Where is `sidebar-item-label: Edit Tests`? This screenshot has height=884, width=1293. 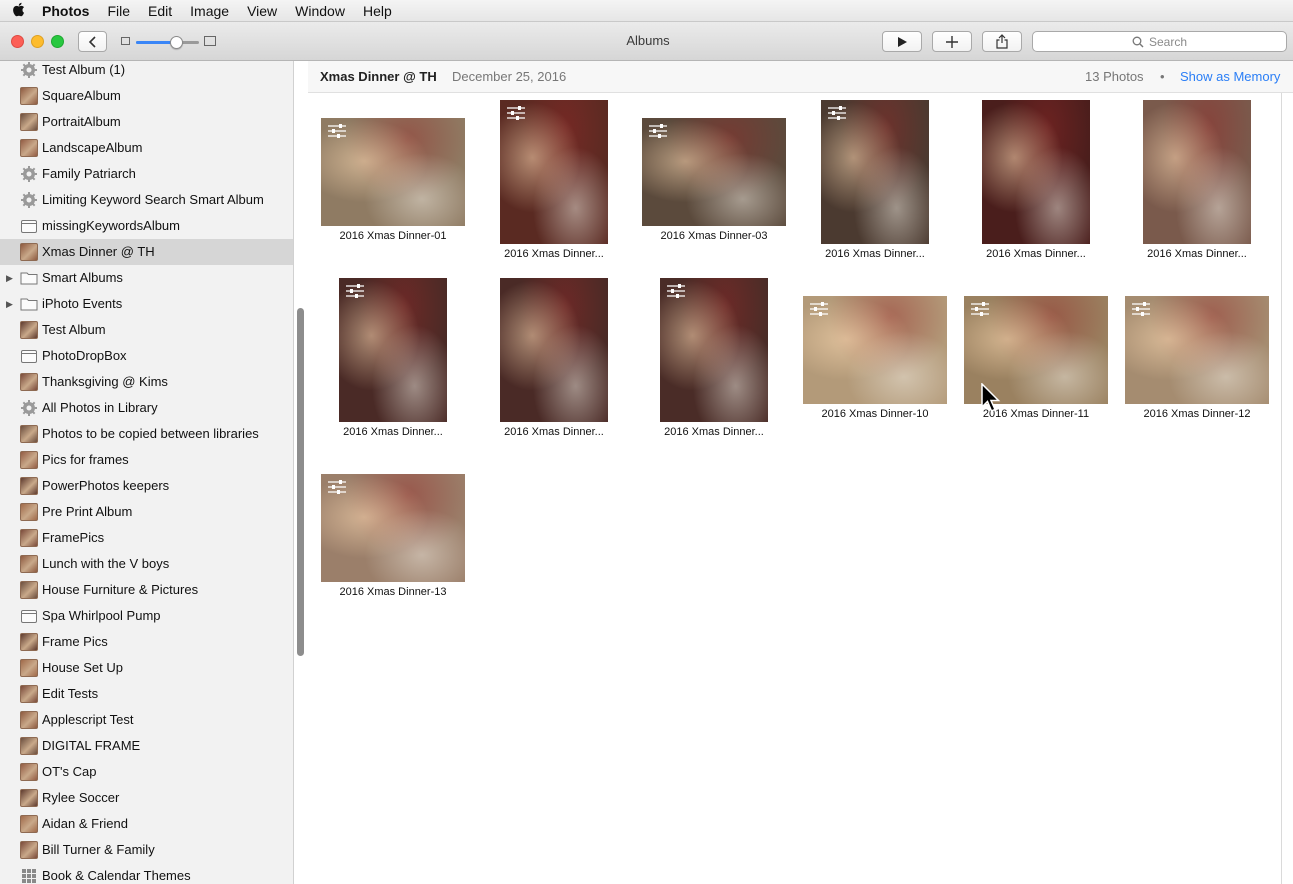
sidebar-item-label: Edit Tests is located at coordinates (70, 693).